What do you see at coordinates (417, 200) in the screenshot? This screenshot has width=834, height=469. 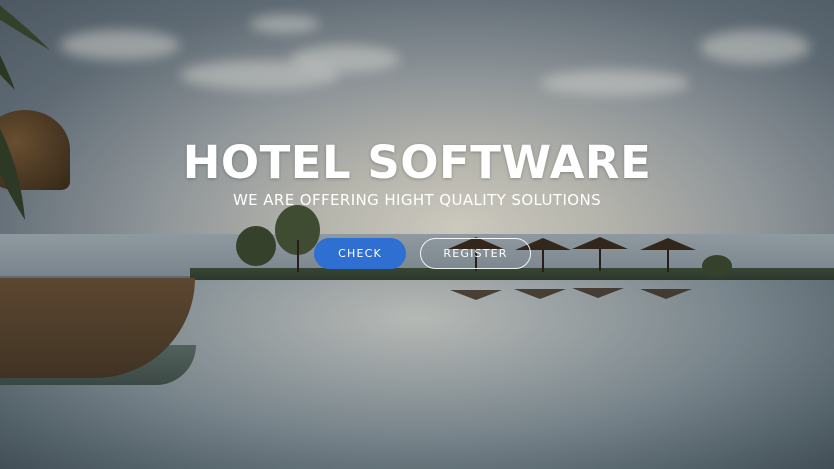 I see `hero-subtitle: WE ARE OFFERING HIGHT QUALITY SOLUTIONS` at bounding box center [417, 200].